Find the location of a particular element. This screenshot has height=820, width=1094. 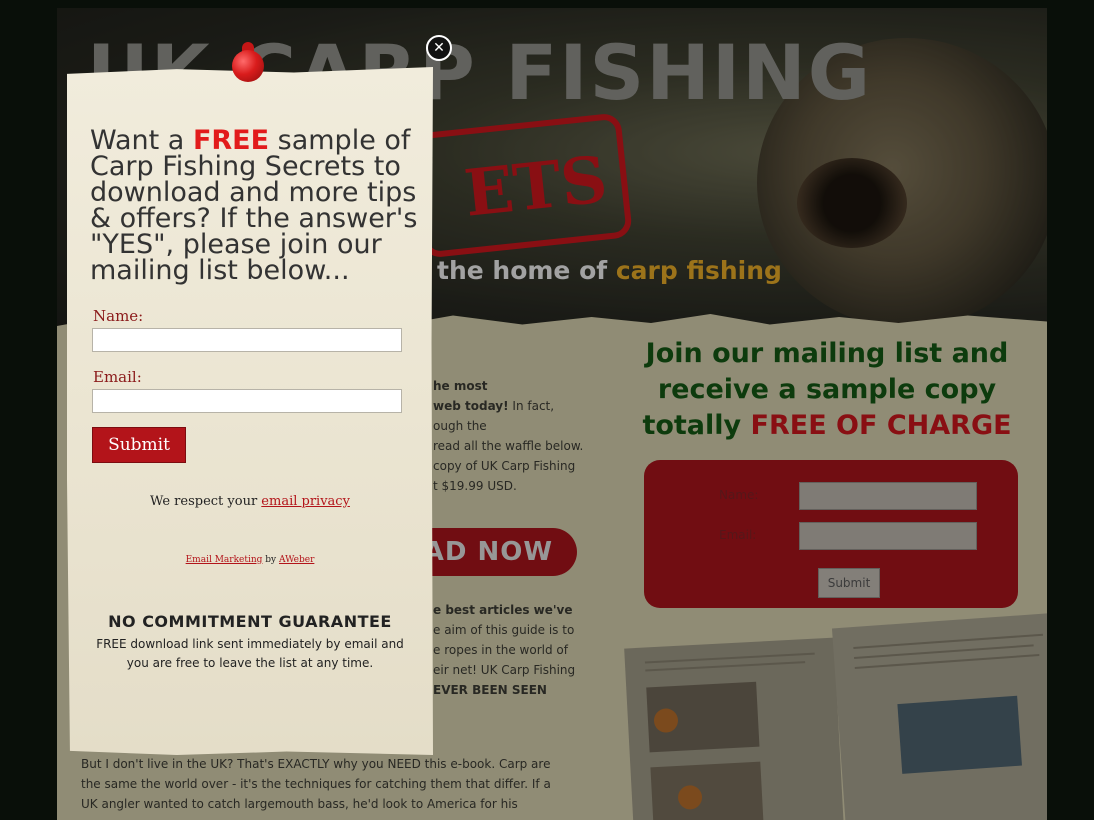

name-label: Name: is located at coordinates (118, 316).